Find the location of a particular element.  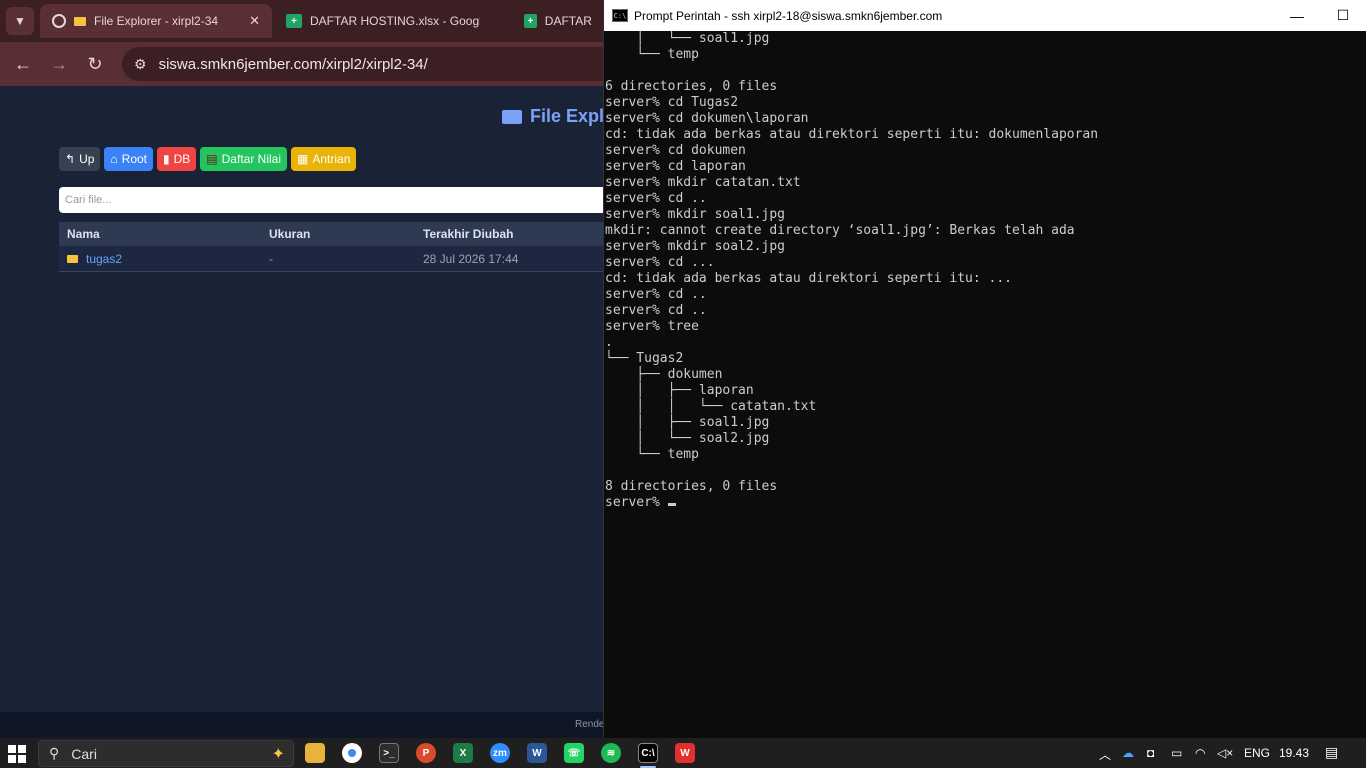

terminal-prompt-line: server% is located at coordinates (985, 503).